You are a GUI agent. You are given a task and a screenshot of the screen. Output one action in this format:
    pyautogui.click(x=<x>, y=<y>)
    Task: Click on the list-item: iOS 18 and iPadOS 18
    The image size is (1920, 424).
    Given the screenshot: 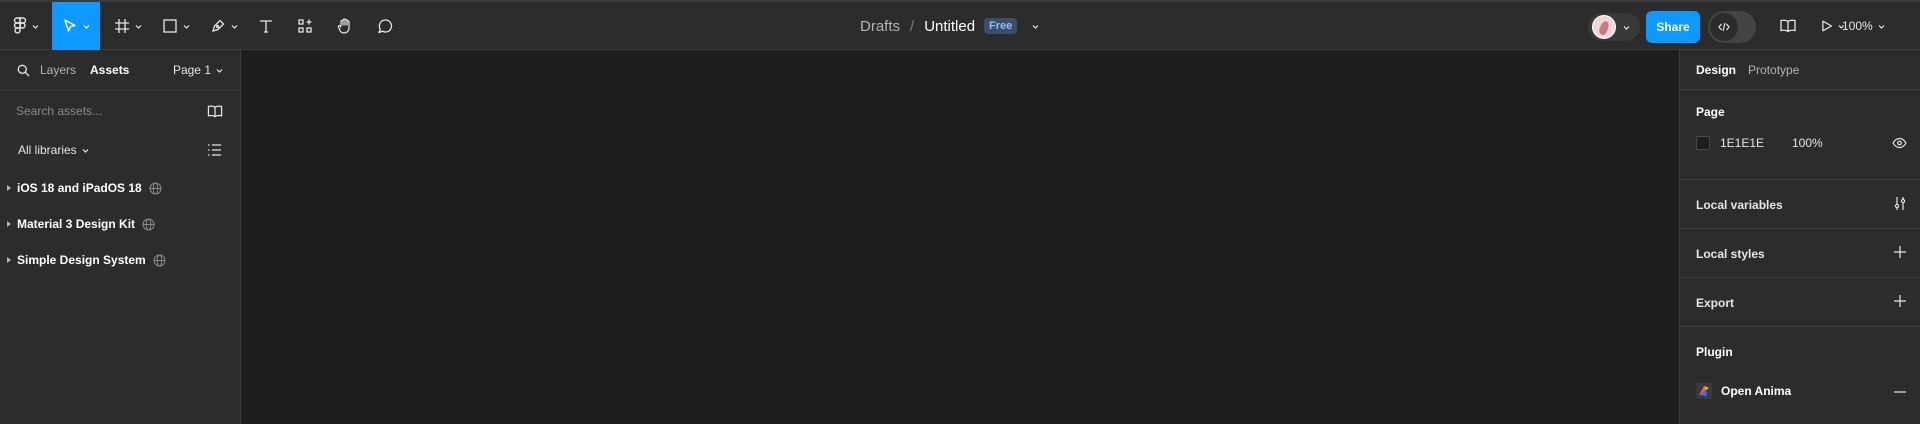 What is the action you would take?
    pyautogui.click(x=120, y=188)
    